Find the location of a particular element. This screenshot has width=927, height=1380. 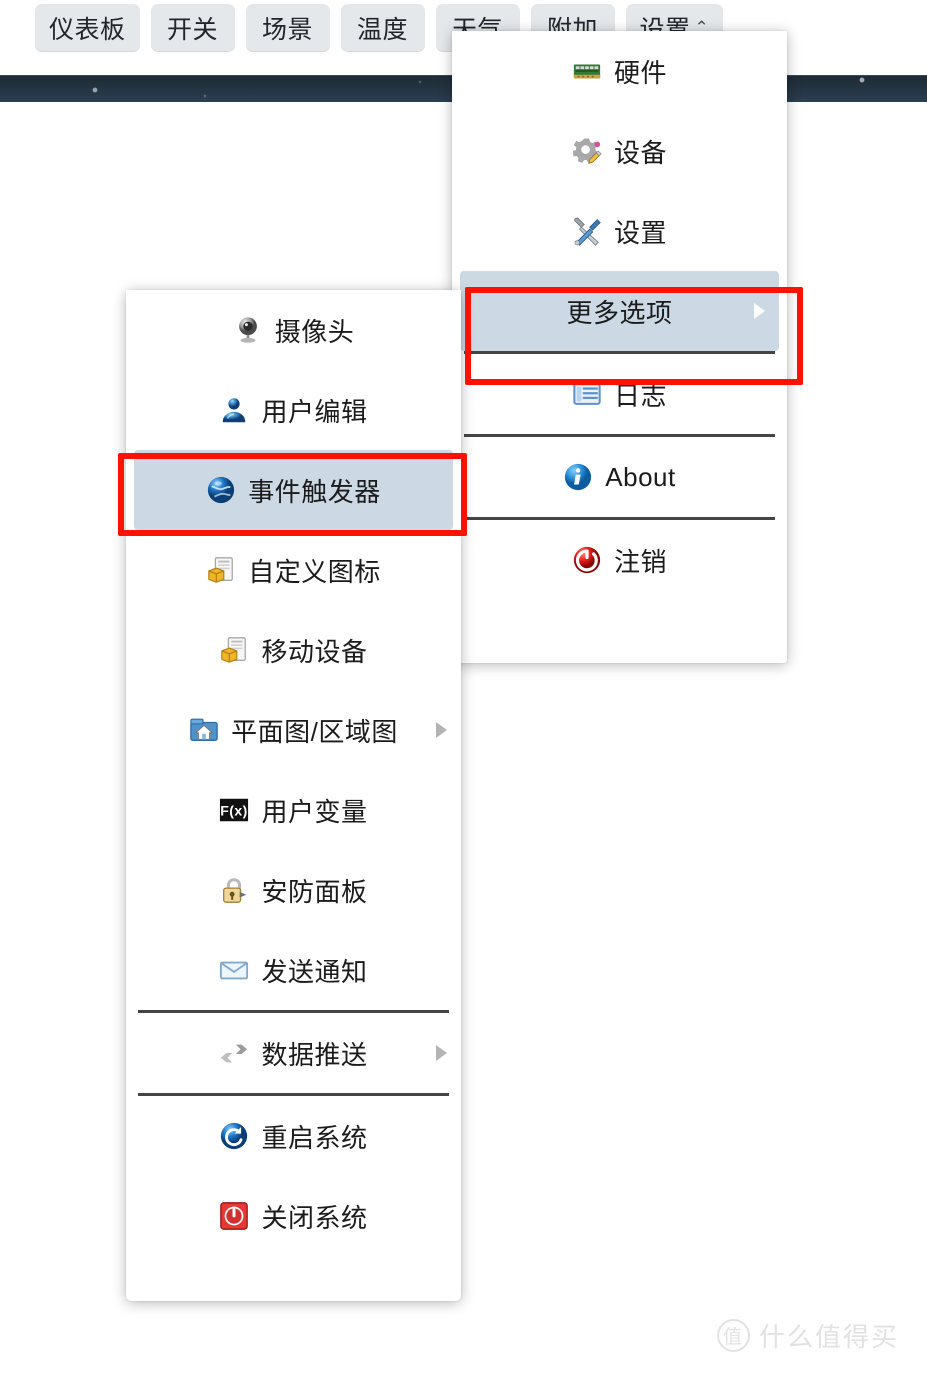

menu-item-: 注销 is located at coordinates (619, 560).